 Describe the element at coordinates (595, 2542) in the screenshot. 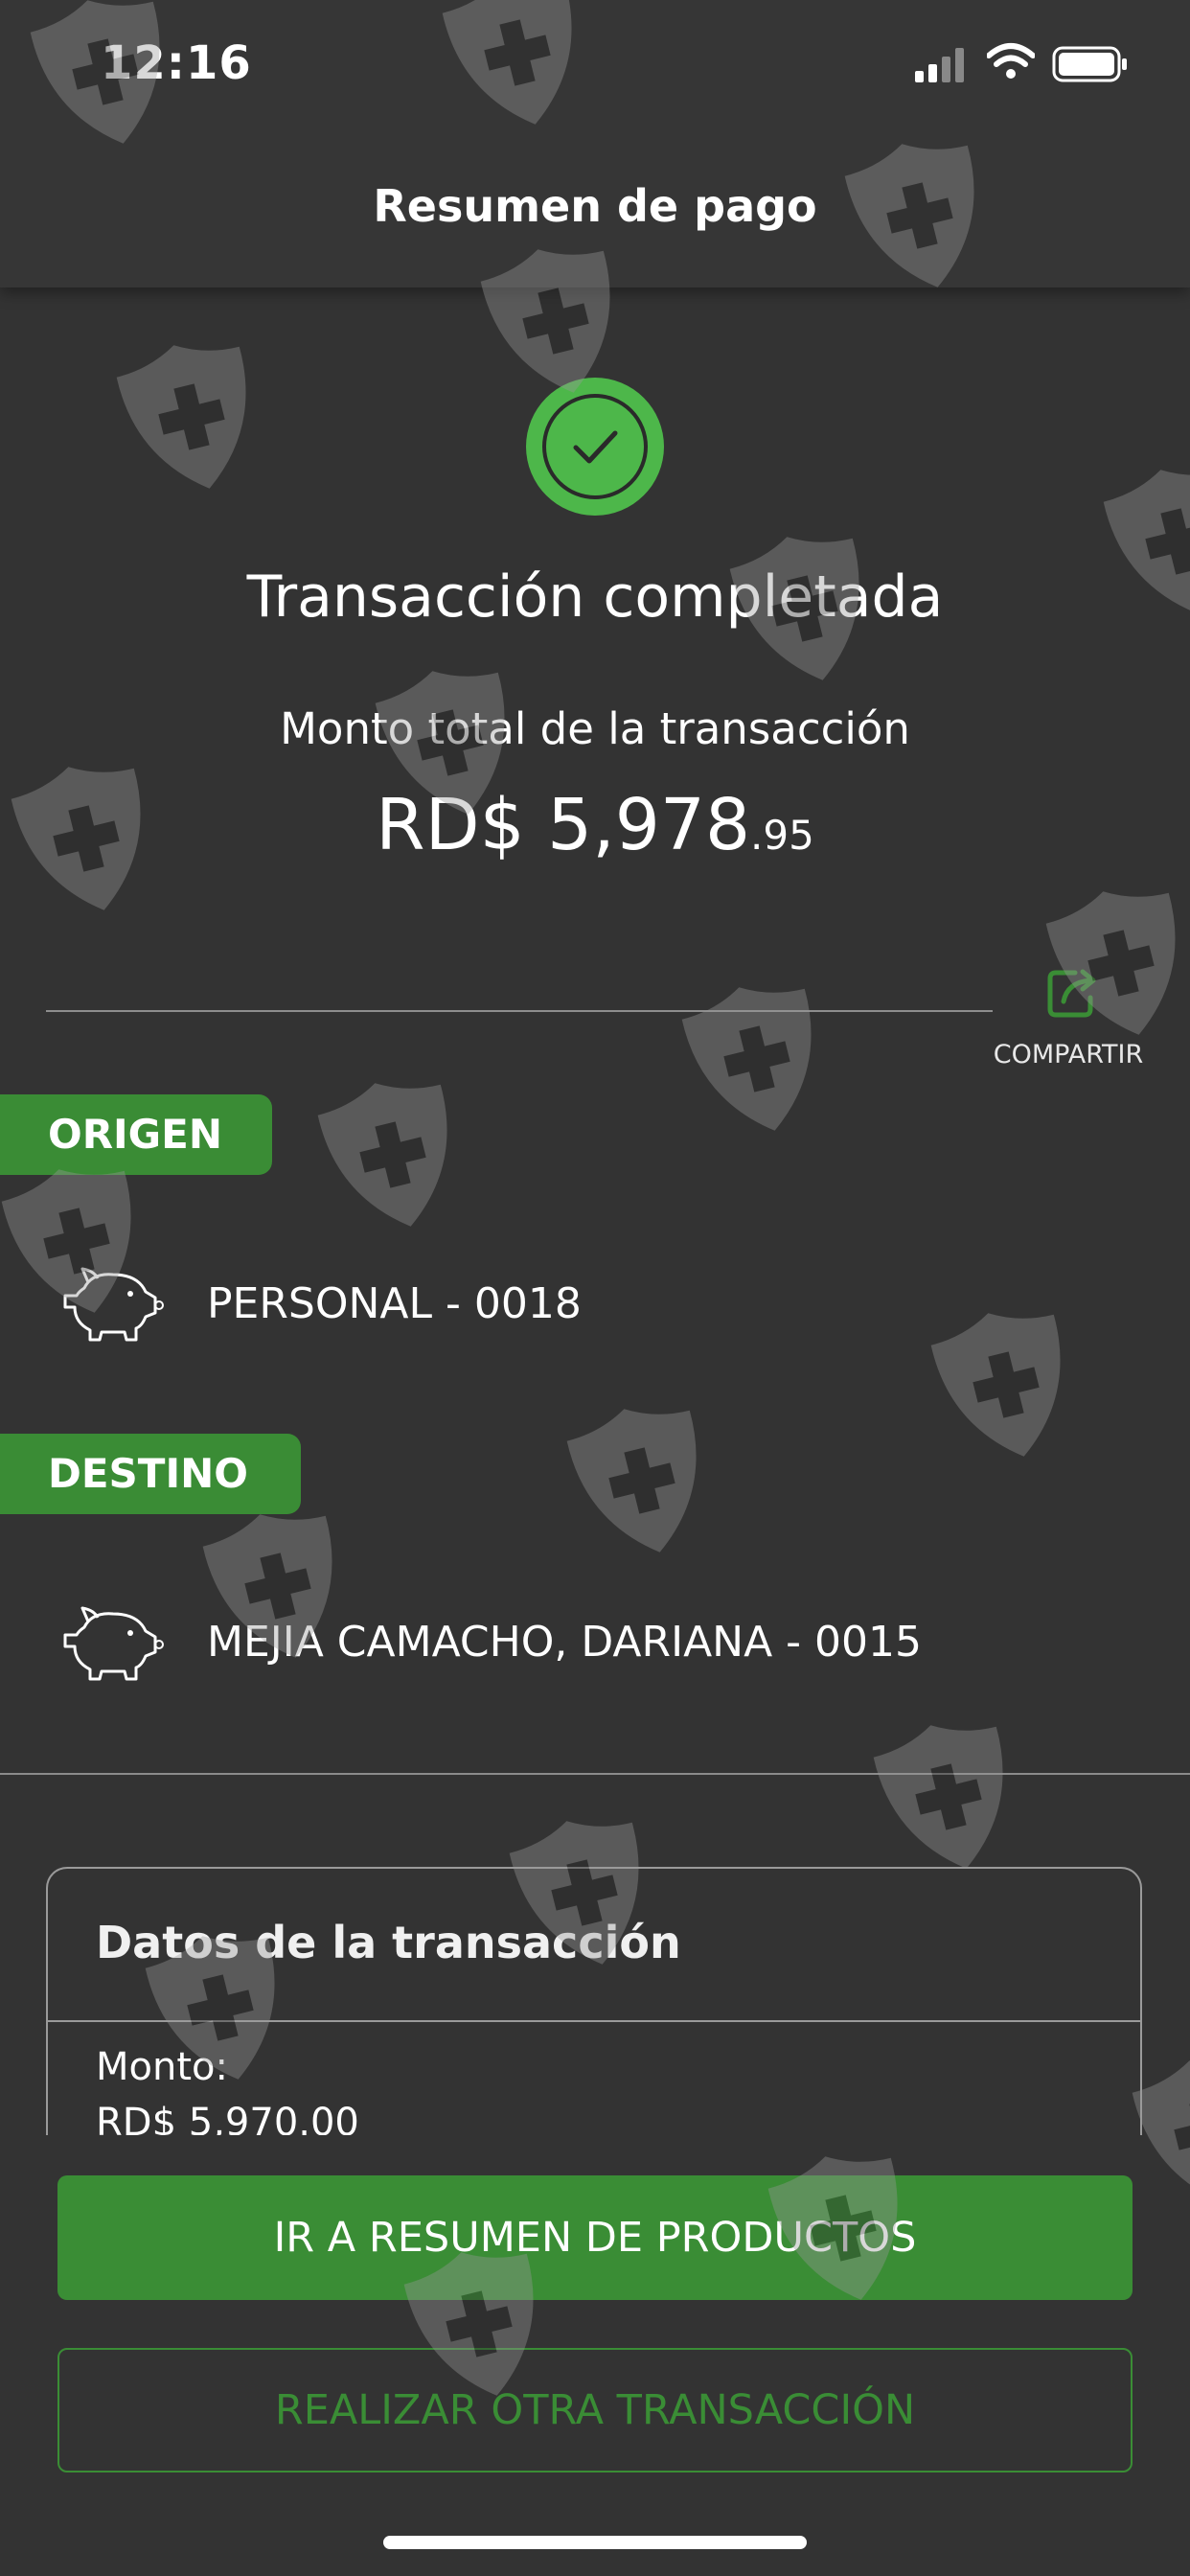

I see `home-indicator` at that location.